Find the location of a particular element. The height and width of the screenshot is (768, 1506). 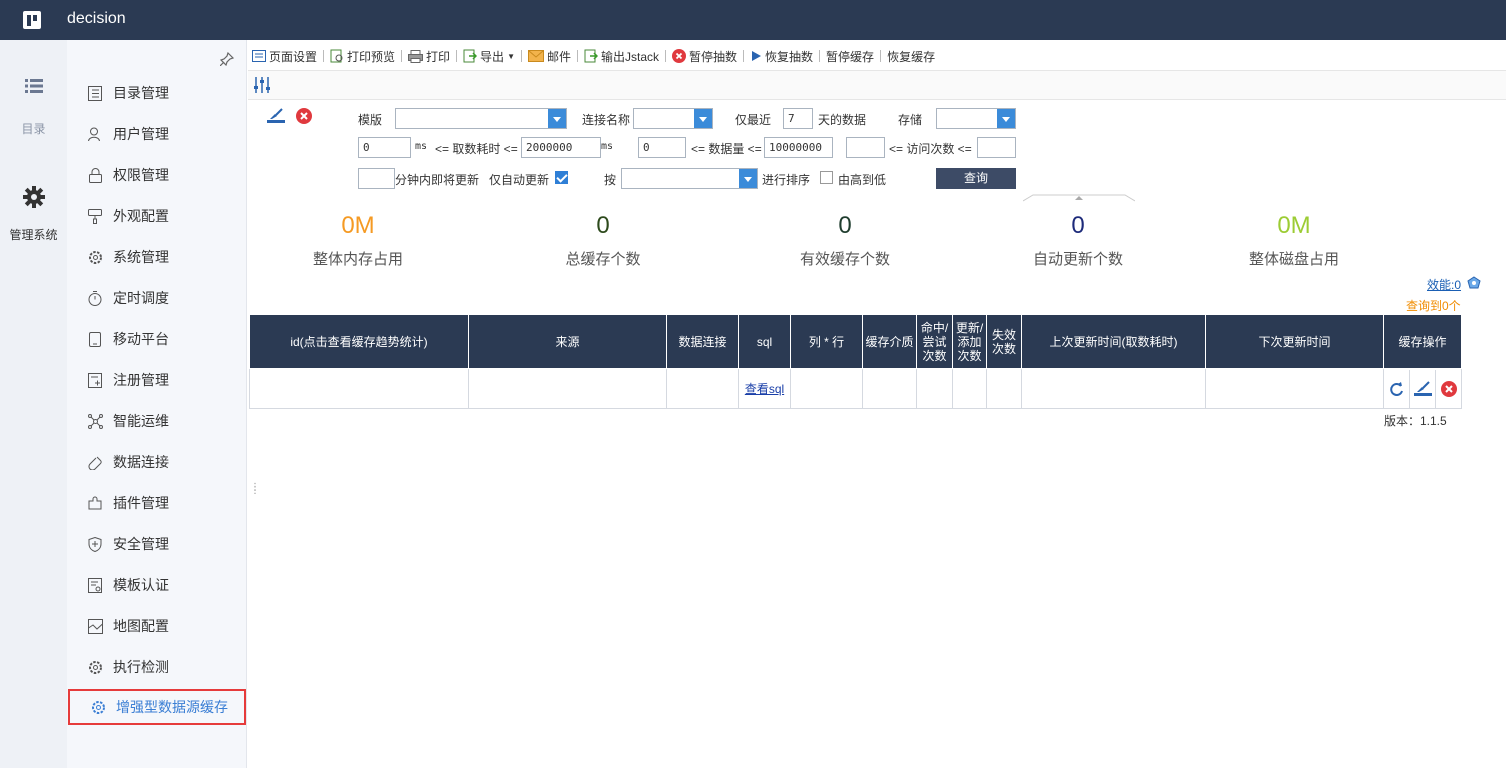

col-next-update: 下次更新时间 is located at coordinates (1294, 341).